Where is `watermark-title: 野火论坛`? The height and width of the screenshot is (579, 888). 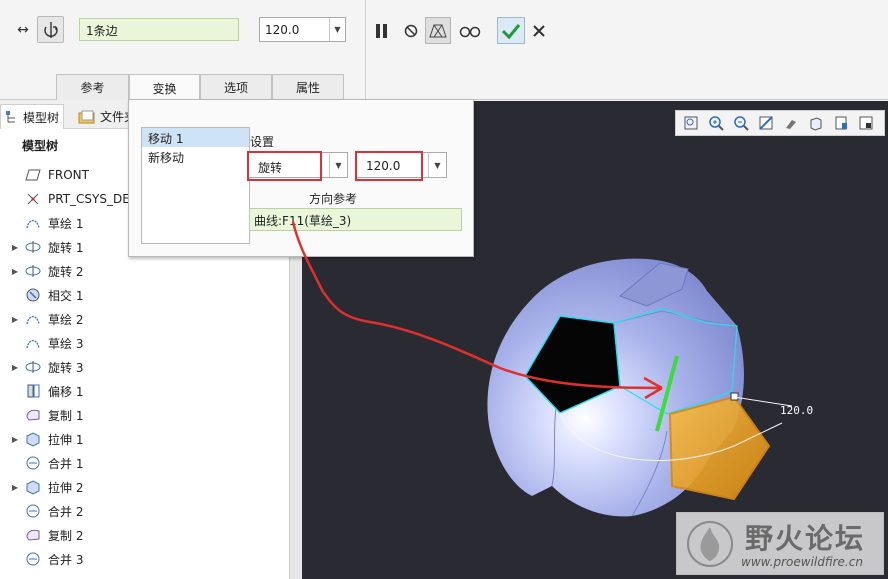 watermark-title: 野火论坛 is located at coordinates (805, 538).